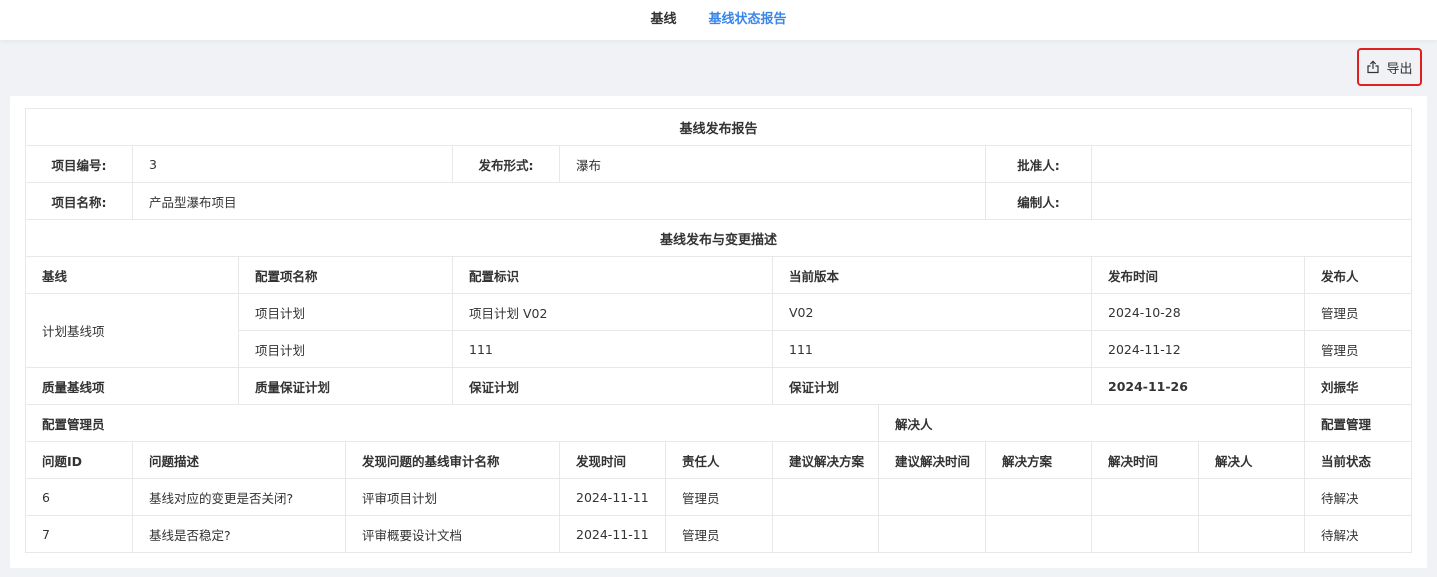  What do you see at coordinates (825, 460) in the screenshot?
I see `header-cell: 建议解决方案` at bounding box center [825, 460].